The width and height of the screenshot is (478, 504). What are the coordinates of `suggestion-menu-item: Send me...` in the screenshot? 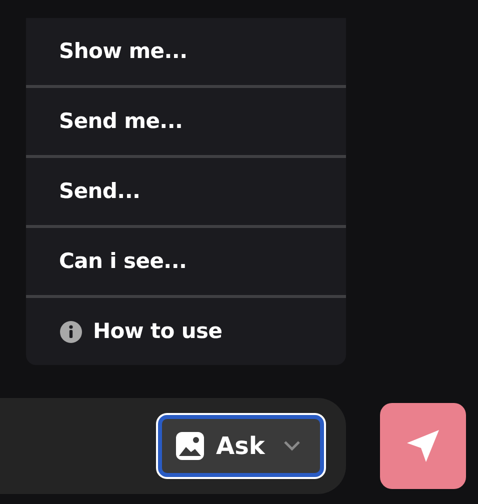 It's located at (186, 121).